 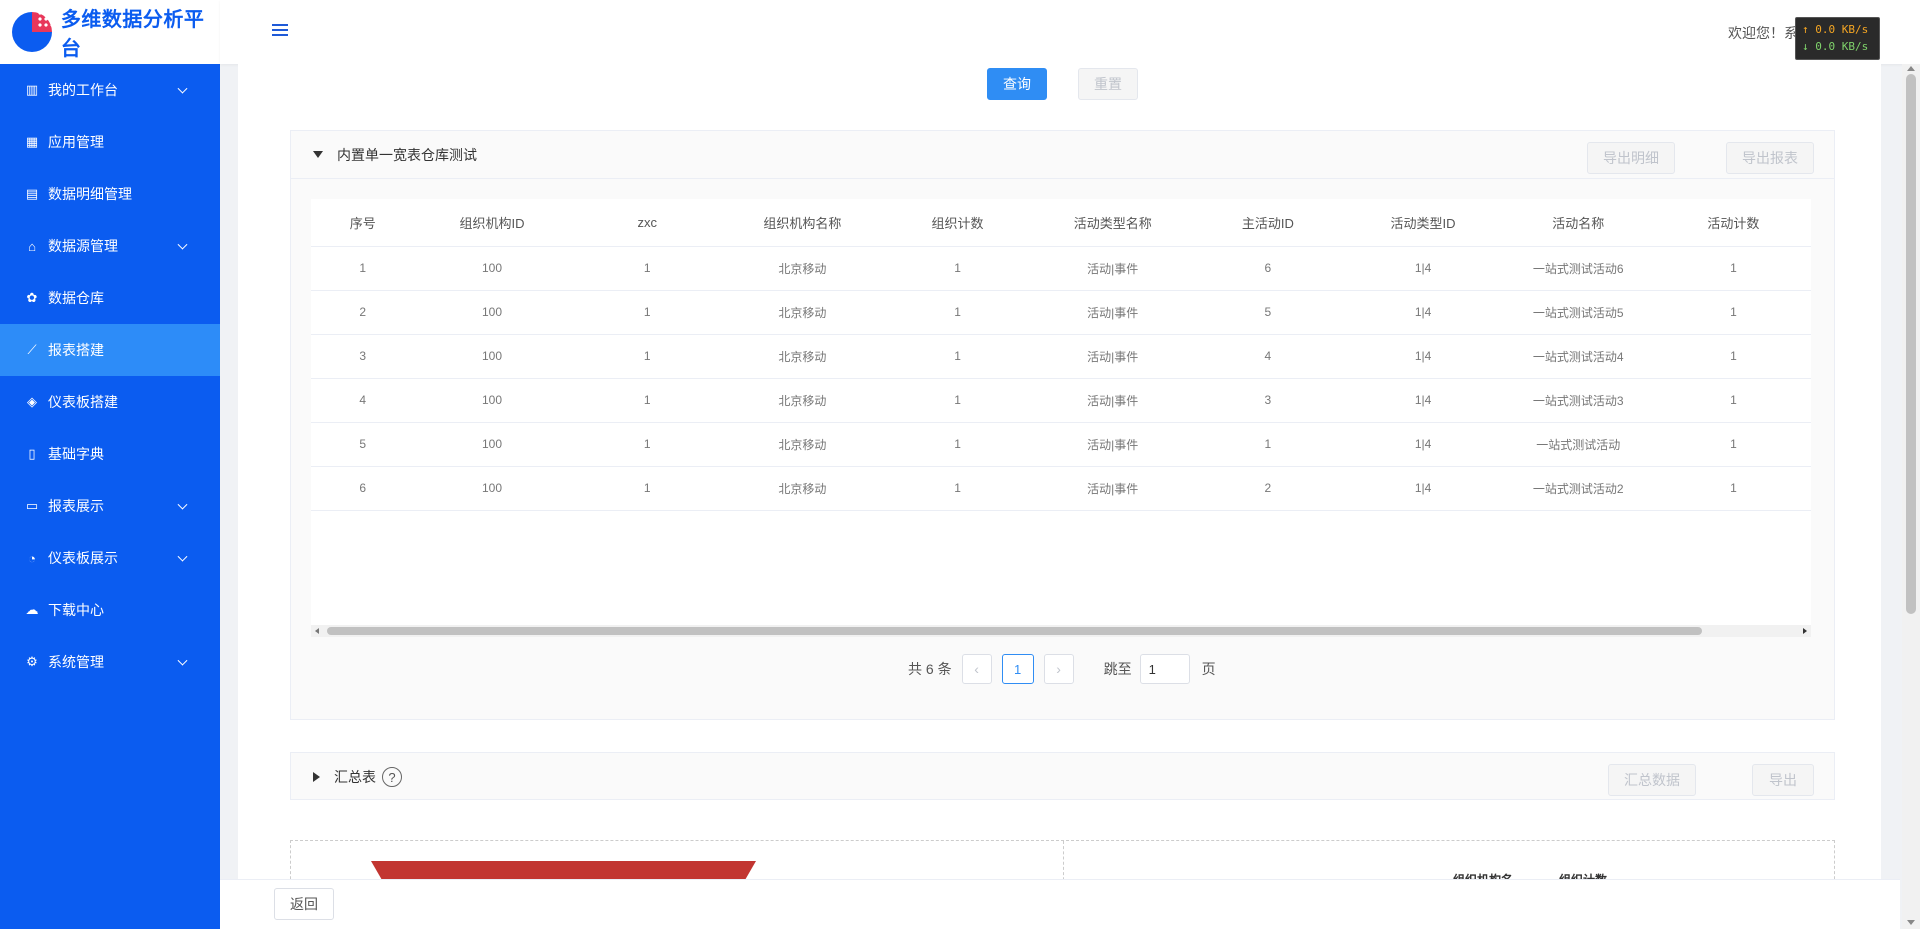 I want to click on table-cell: 100, so click(x=492, y=488).